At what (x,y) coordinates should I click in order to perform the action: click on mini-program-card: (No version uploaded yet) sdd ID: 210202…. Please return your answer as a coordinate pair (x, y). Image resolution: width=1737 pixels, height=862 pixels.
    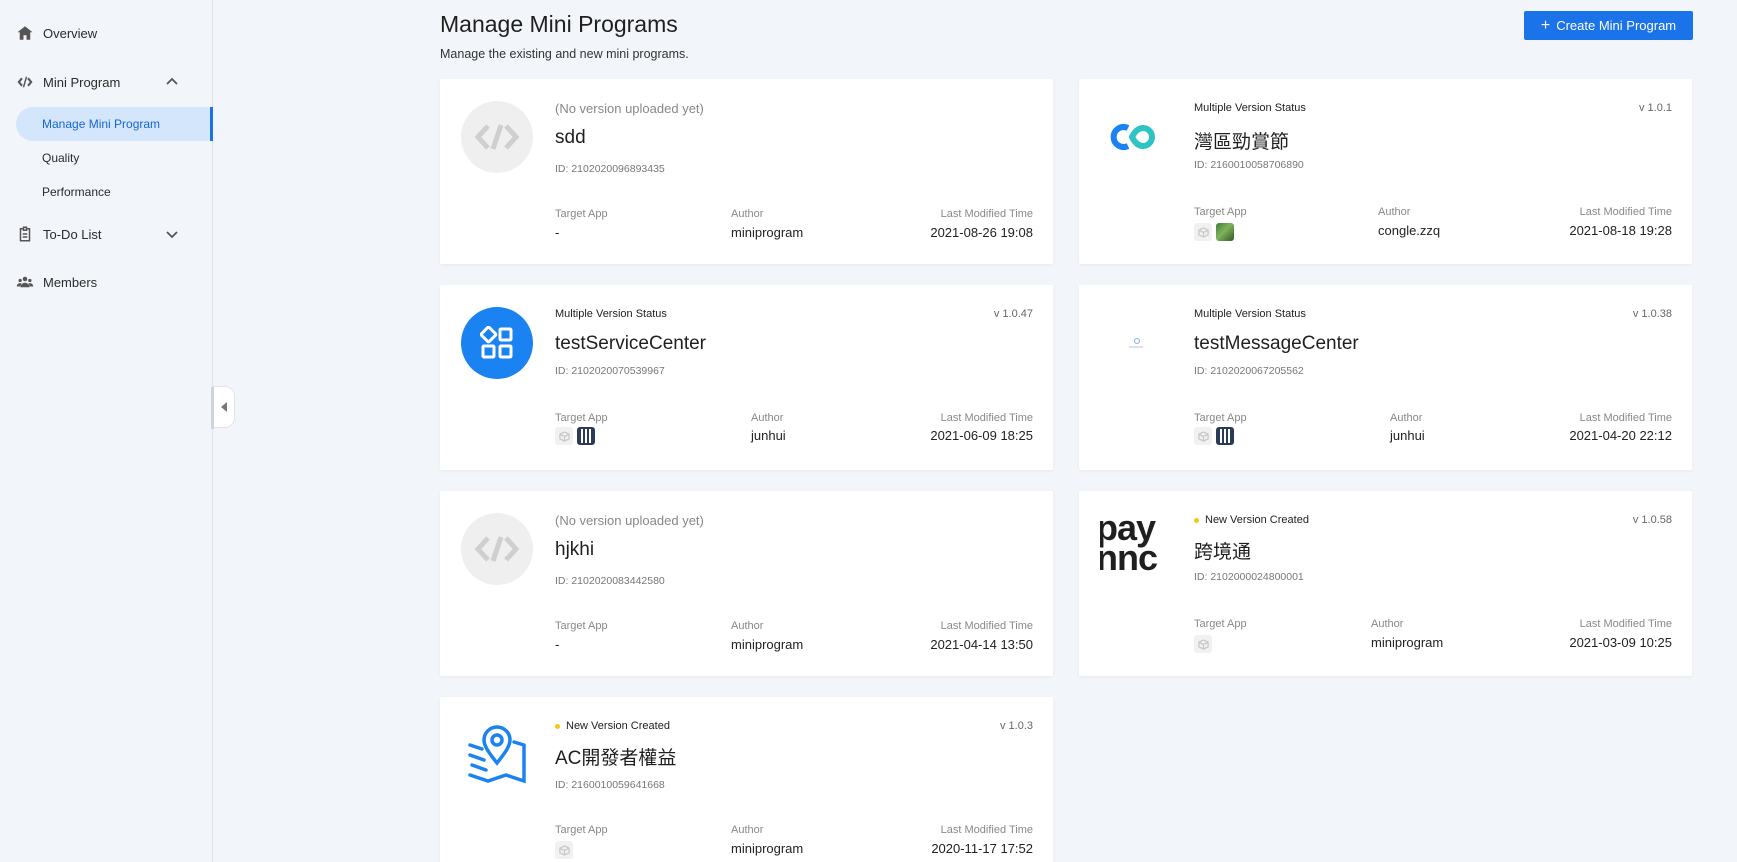
    Looking at the image, I should click on (746, 171).